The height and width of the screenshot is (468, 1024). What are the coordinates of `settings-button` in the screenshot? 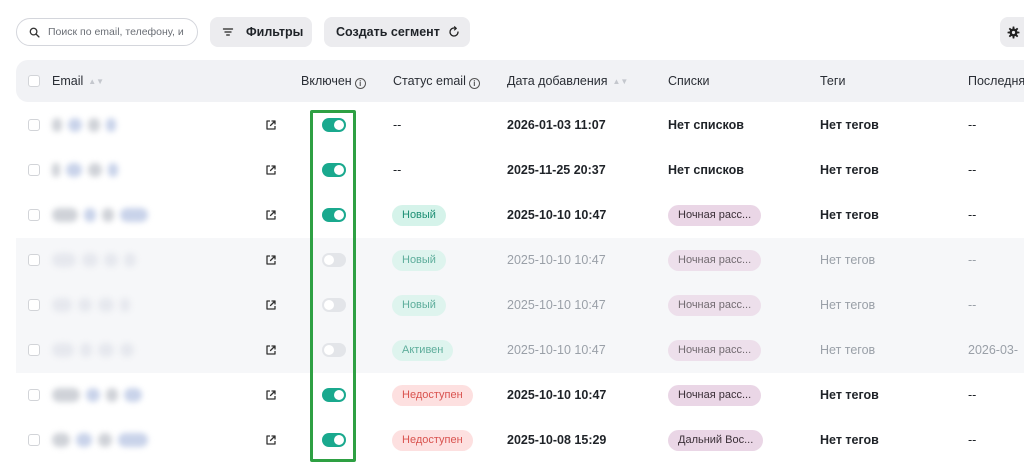 It's located at (1012, 32).